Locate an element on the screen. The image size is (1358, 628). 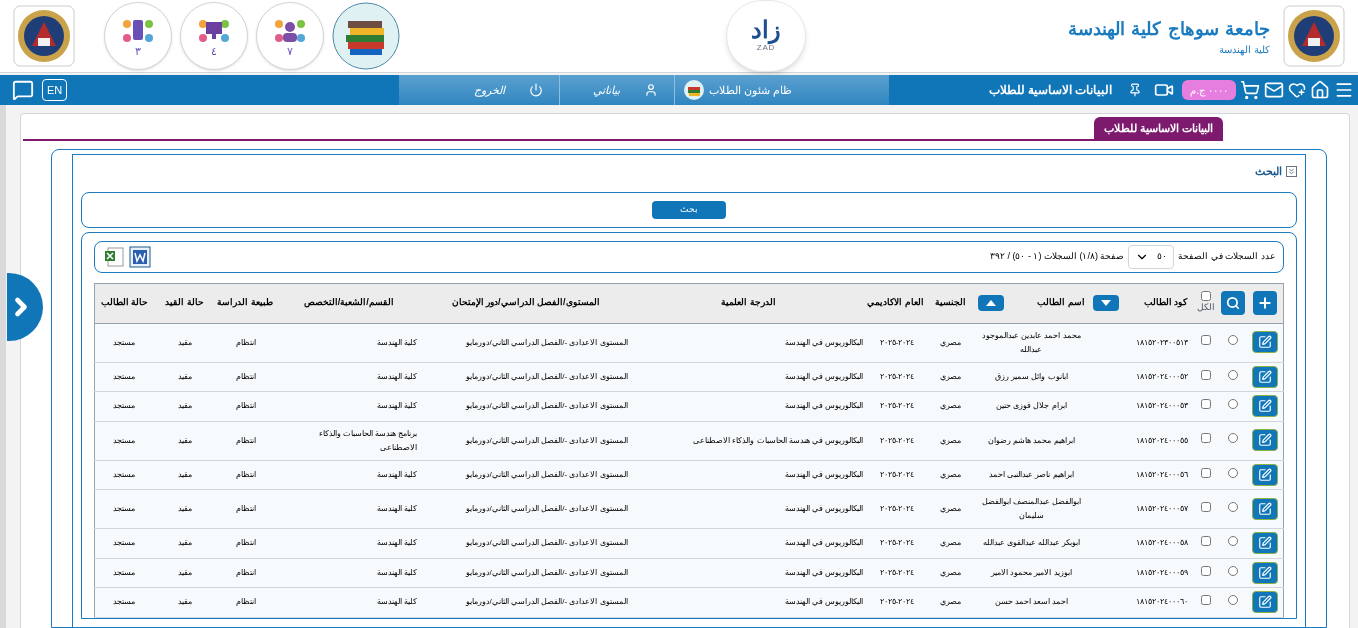
plus-icon is located at coordinates (1264, 302).